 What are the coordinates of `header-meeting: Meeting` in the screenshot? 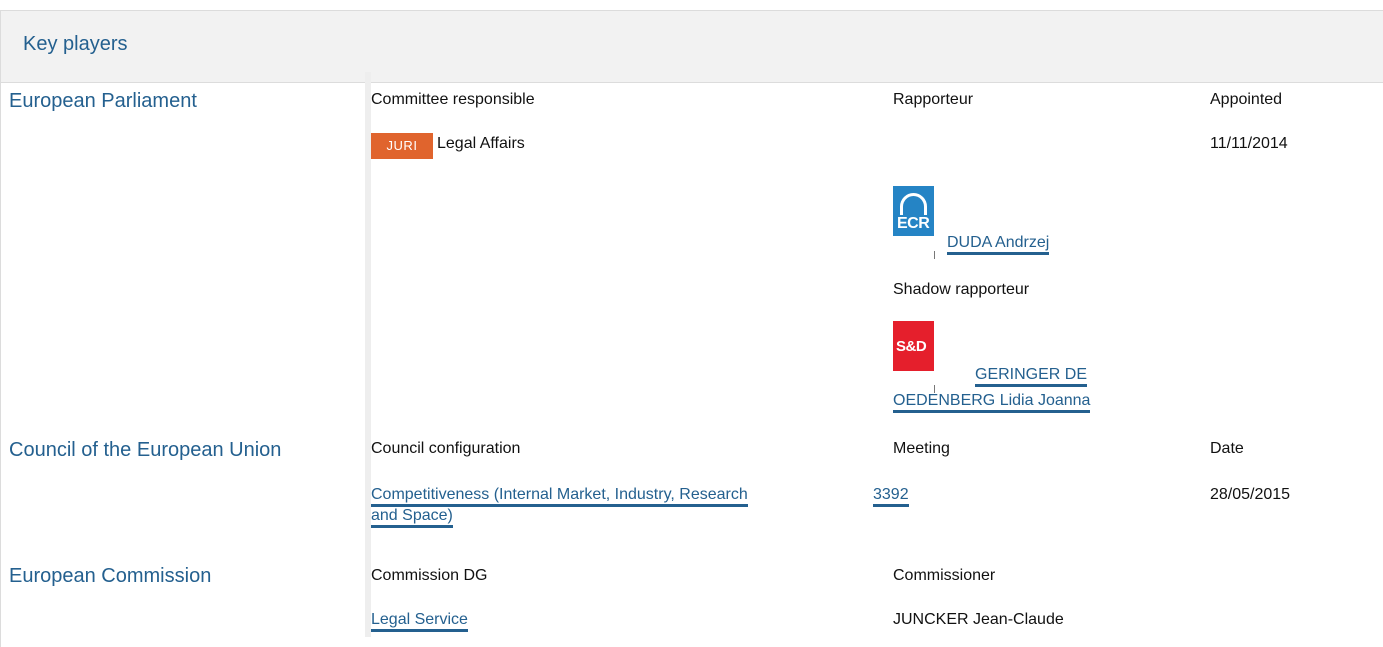 It's located at (921, 448).